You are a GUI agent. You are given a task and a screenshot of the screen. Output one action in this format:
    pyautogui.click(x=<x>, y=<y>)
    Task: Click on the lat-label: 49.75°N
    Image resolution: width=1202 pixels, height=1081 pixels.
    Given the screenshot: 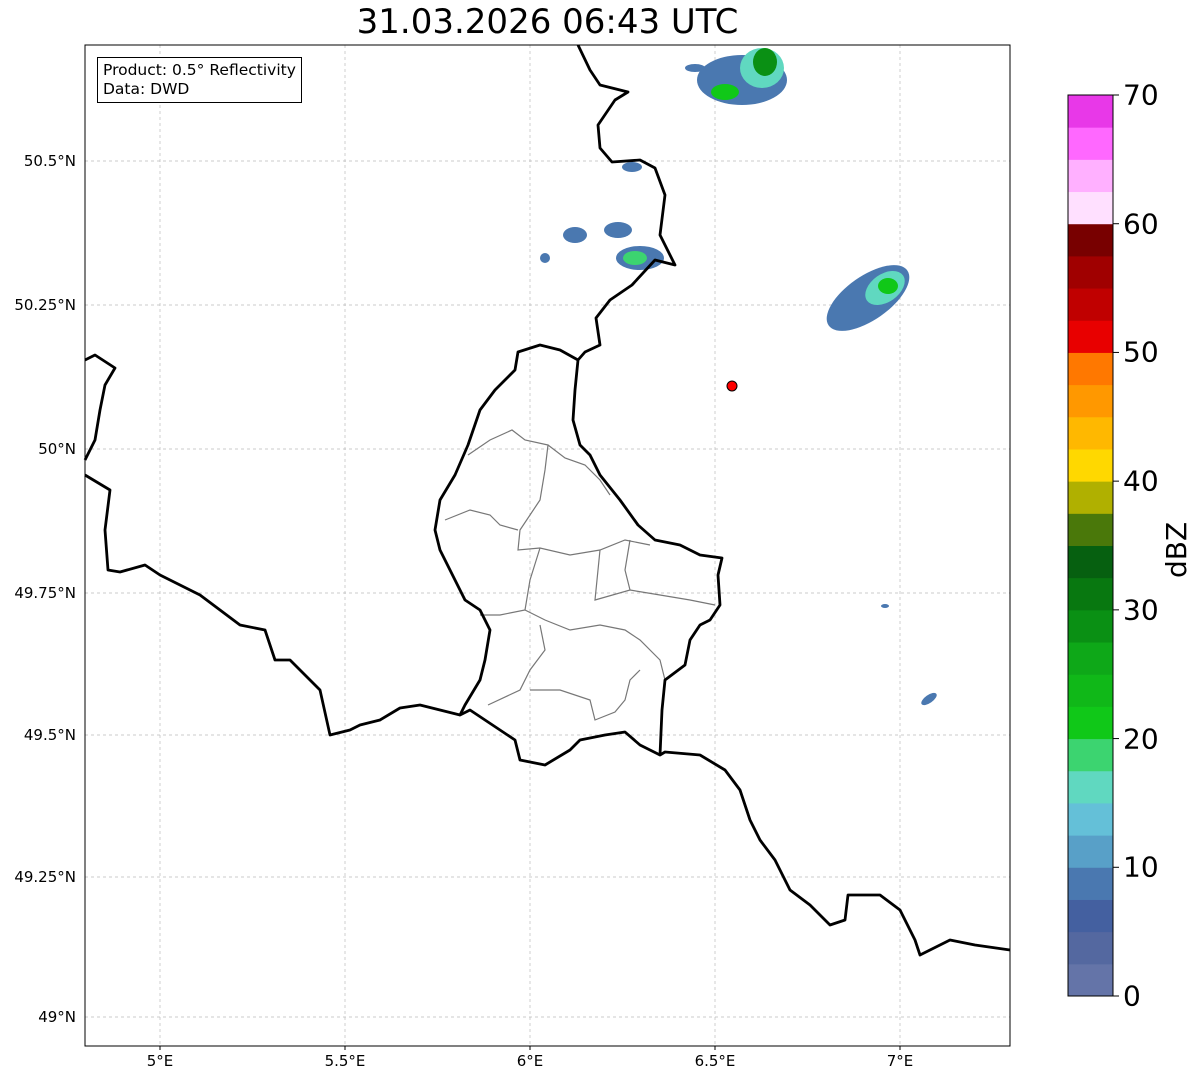 What is the action you would take?
    pyautogui.click(x=45, y=593)
    